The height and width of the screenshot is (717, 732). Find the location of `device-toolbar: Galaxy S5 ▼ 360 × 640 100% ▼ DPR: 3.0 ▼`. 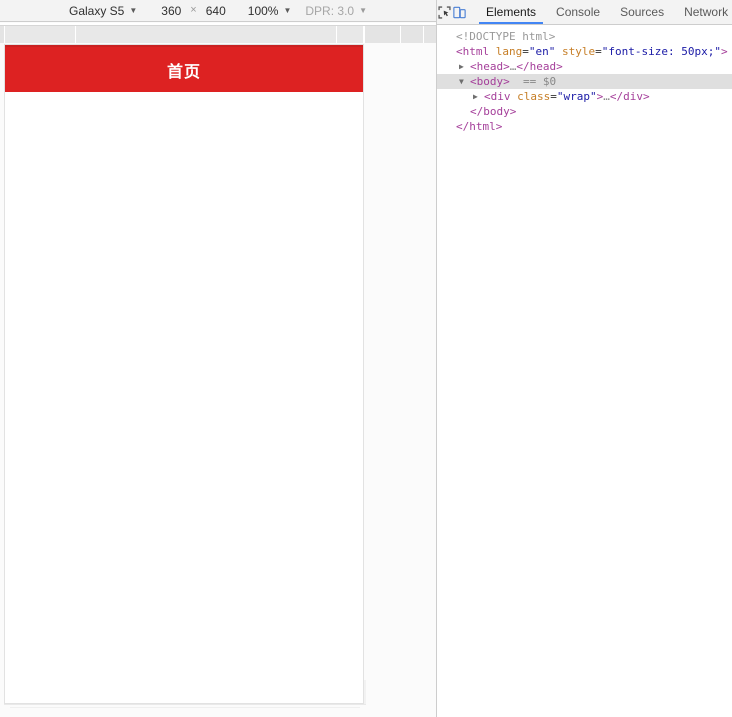

device-toolbar: Galaxy S5 ▼ 360 × 640 100% ▼ DPR: 3.0 ▼ is located at coordinates (218, 11).